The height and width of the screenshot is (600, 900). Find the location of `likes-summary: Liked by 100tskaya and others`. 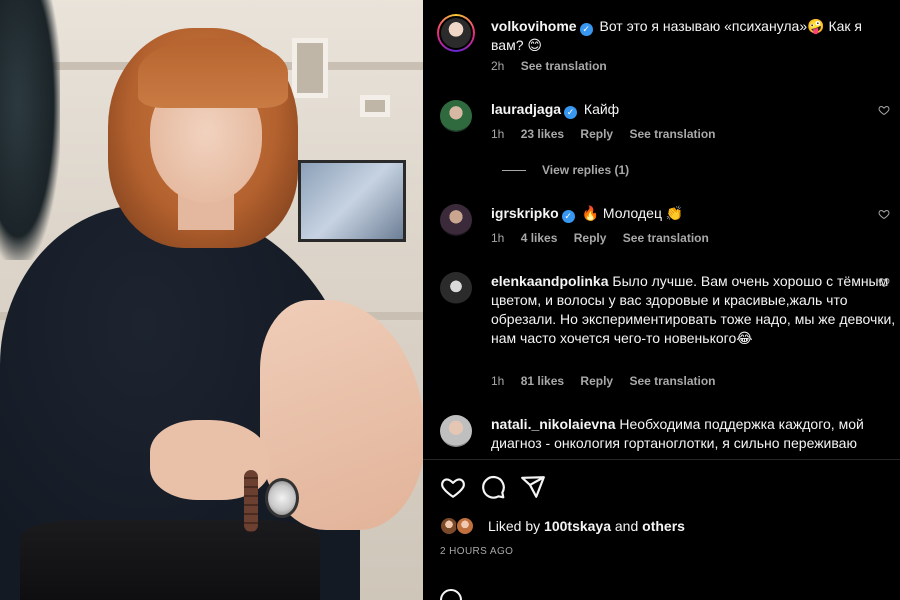

likes-summary: Liked by 100tskaya and others is located at coordinates (562, 526).